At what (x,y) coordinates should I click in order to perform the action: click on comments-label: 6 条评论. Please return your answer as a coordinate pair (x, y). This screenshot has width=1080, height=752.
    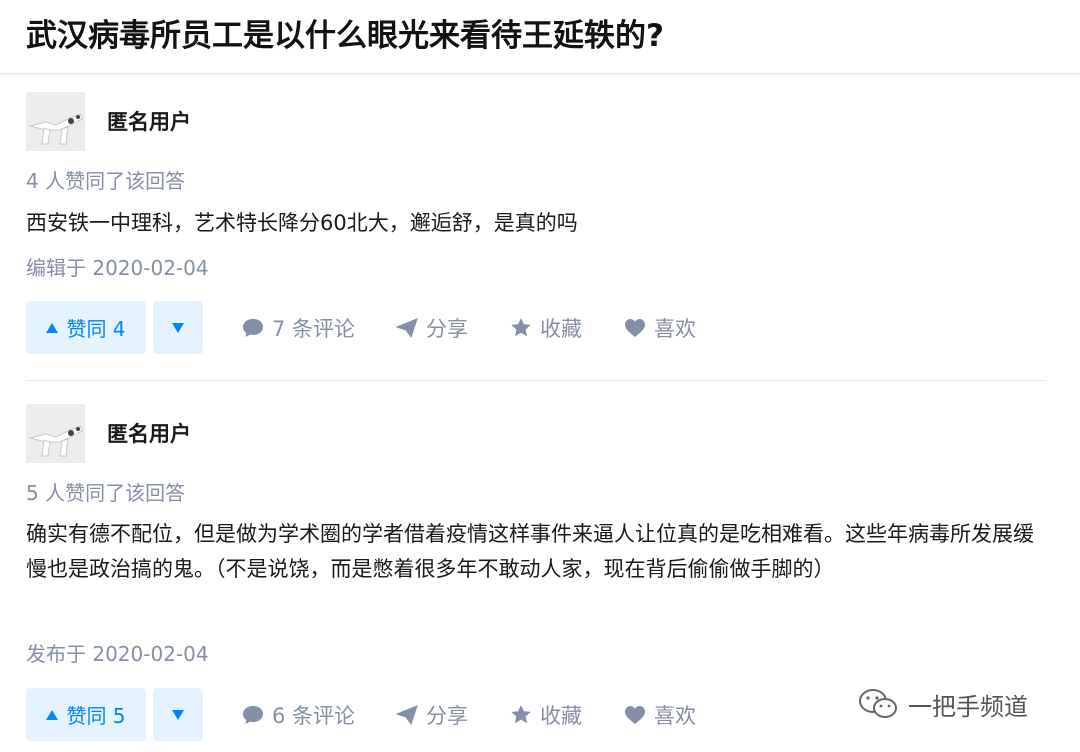
    Looking at the image, I should click on (314, 715).